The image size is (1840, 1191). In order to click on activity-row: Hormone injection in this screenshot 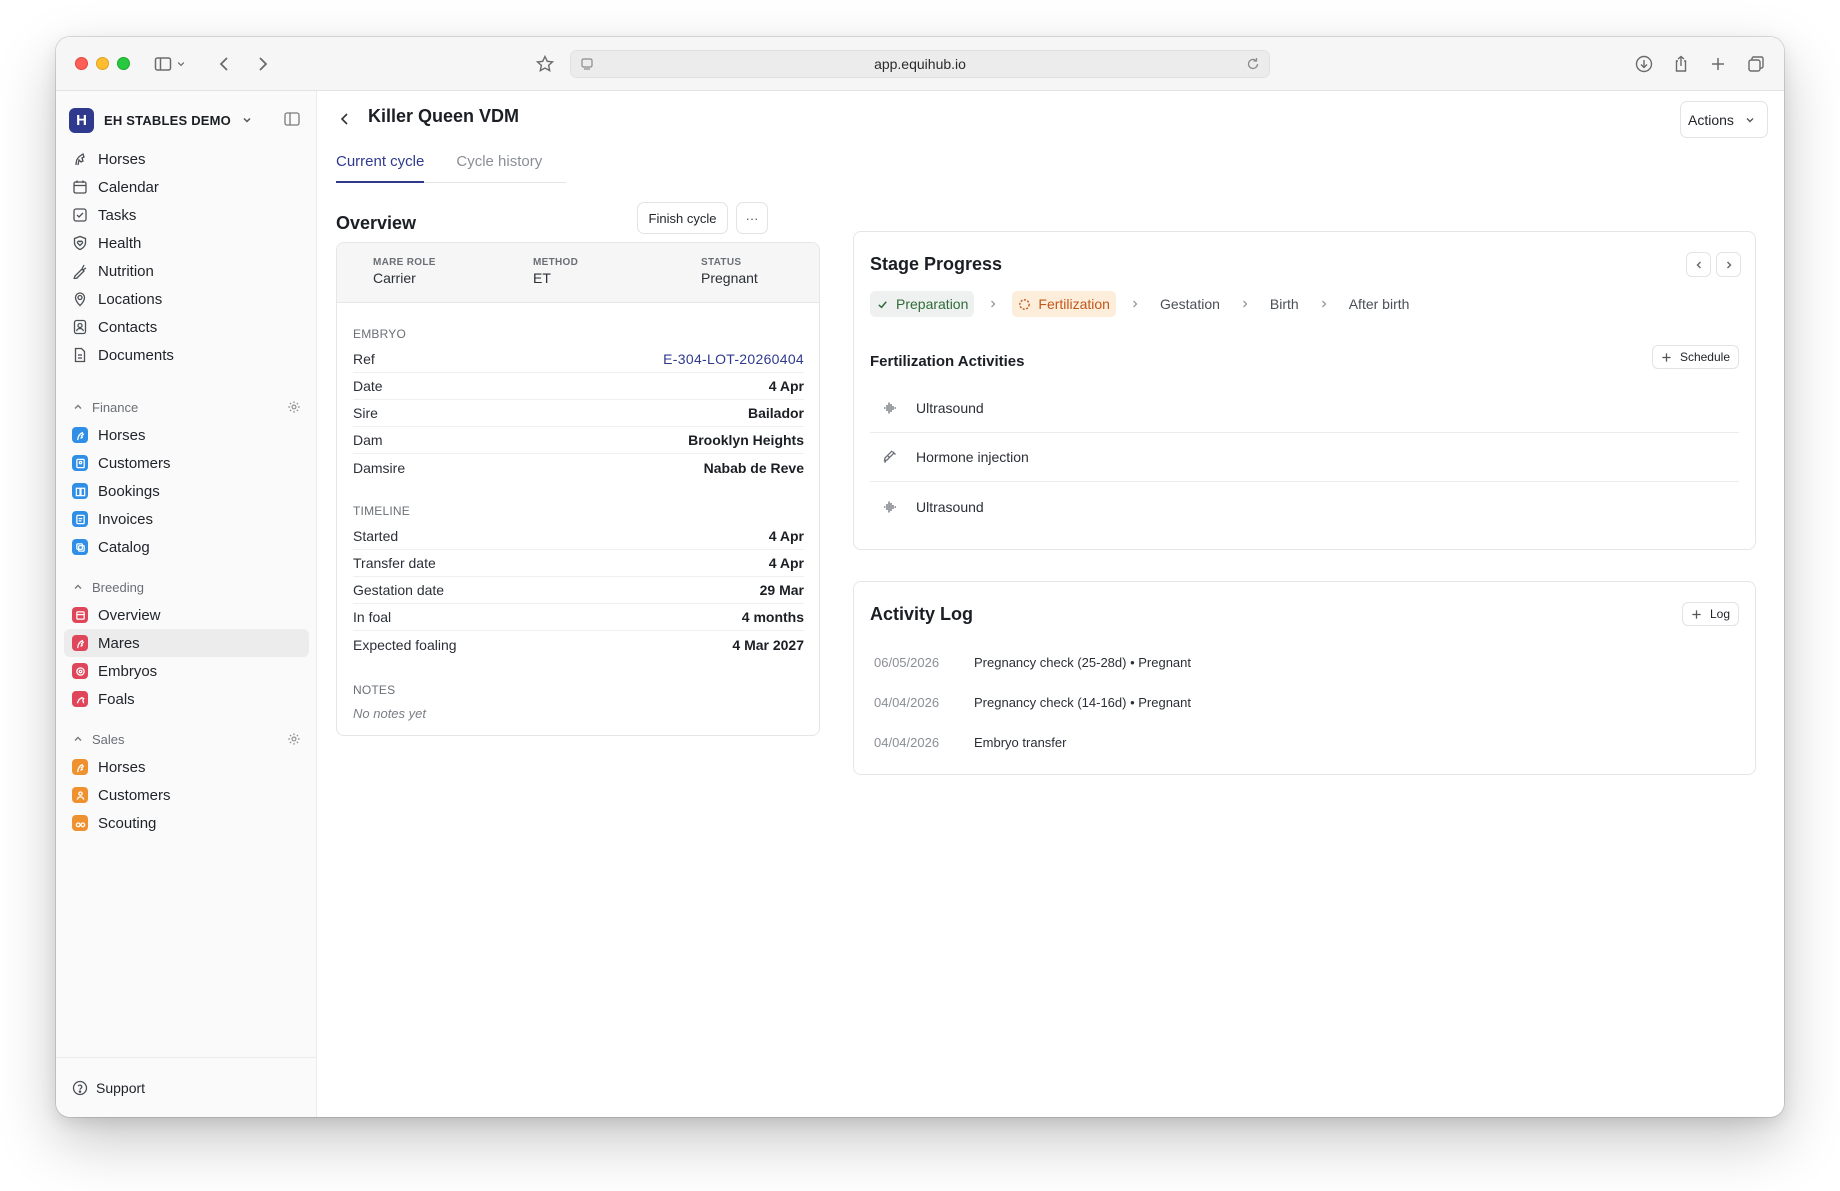, I will do `click(1304, 457)`.